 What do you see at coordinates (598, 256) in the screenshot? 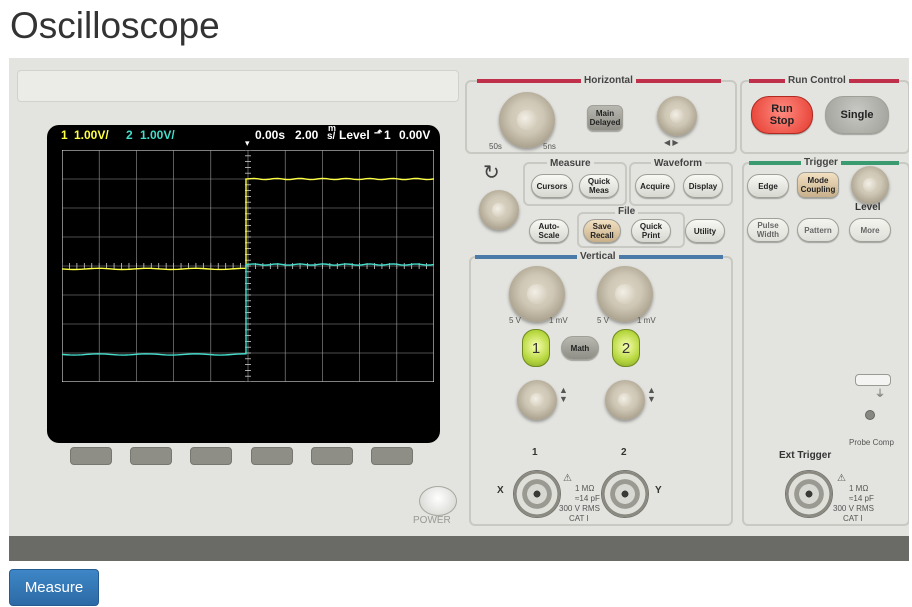
I see `vertical-section-label: Vertical` at bounding box center [598, 256].